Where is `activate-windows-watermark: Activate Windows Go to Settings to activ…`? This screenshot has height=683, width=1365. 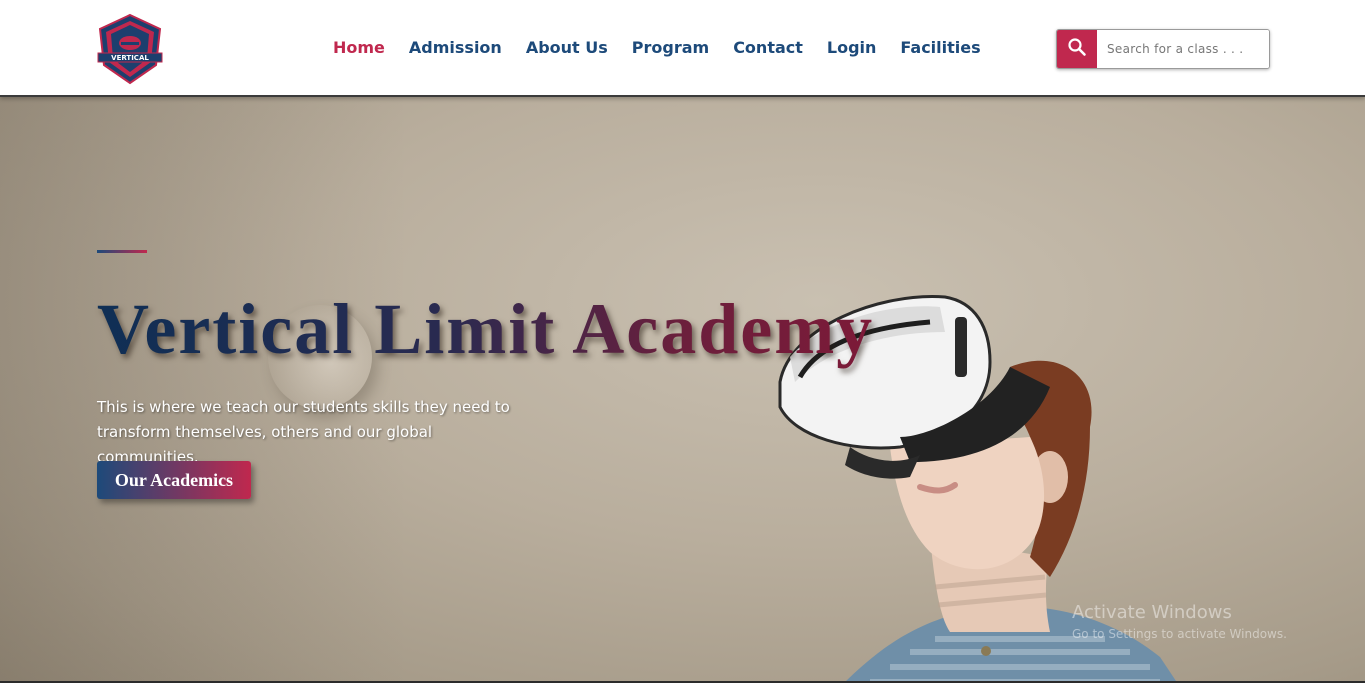
activate-windows-watermark: Activate Windows Go to Settings to activ… is located at coordinates (1179, 621).